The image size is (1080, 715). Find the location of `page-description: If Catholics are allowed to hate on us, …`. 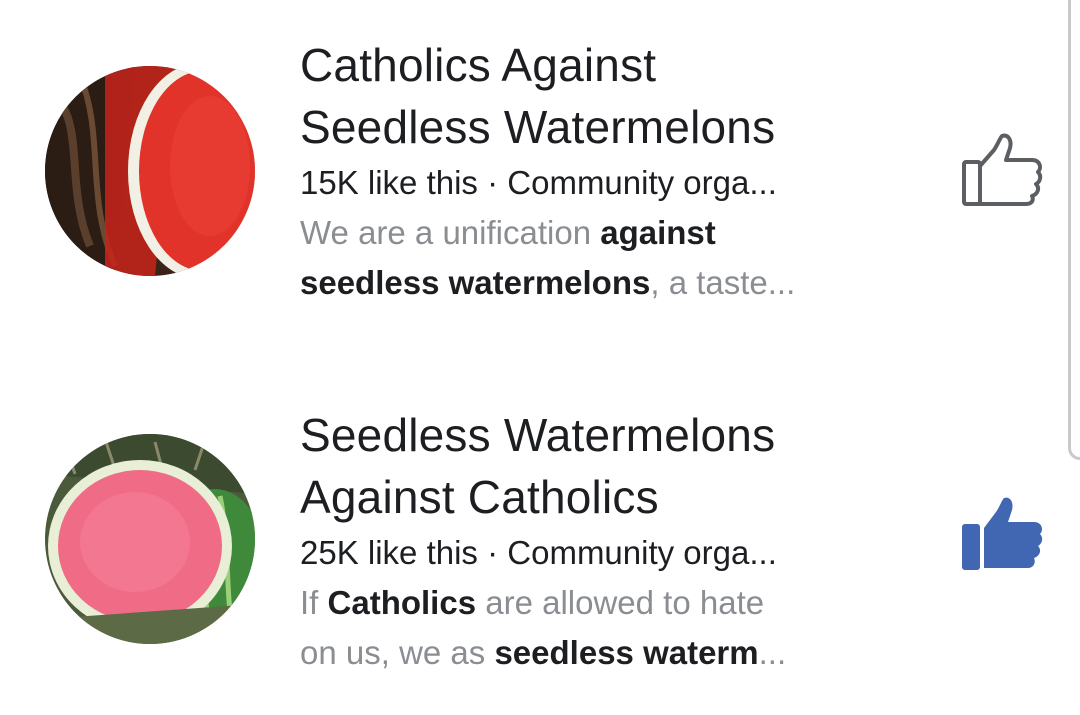

page-description: If Catholics are allowed to hate on us, … is located at coordinates (620, 628).